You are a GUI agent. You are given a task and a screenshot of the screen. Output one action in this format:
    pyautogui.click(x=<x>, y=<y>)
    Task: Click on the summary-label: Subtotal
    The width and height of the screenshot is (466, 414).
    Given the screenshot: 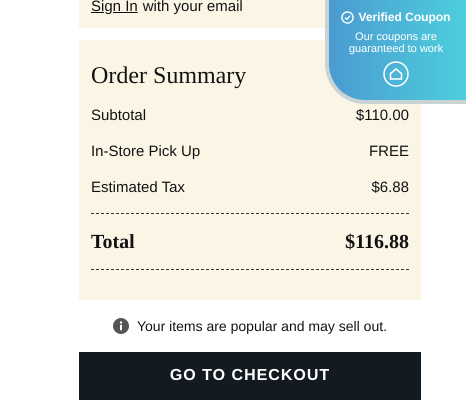 What is the action you would take?
    pyautogui.click(x=118, y=116)
    